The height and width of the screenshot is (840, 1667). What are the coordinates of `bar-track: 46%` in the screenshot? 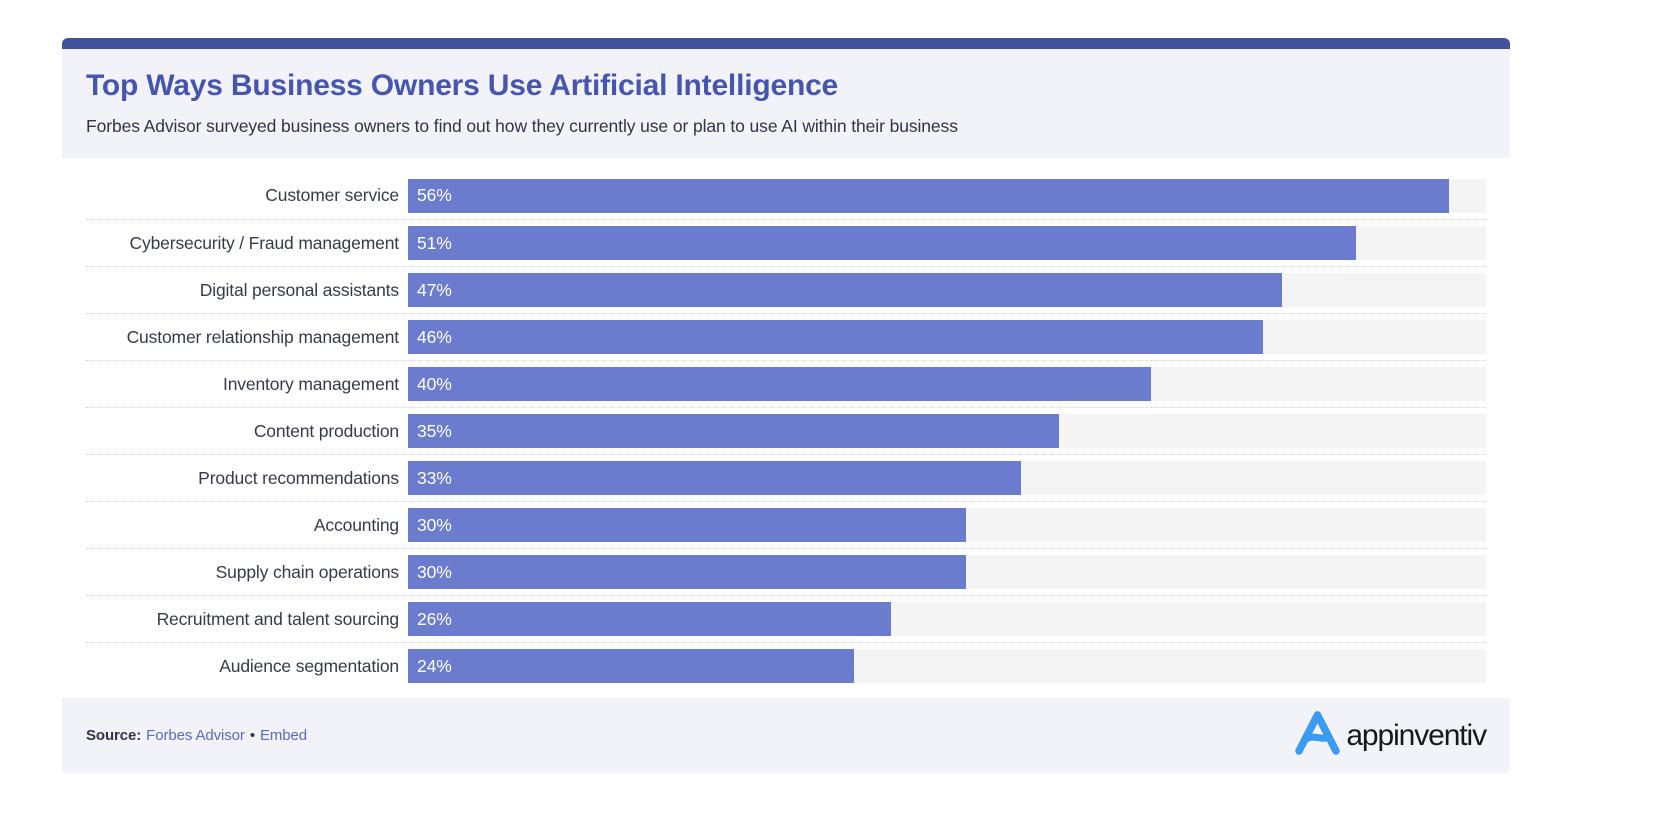 It's located at (947, 337).